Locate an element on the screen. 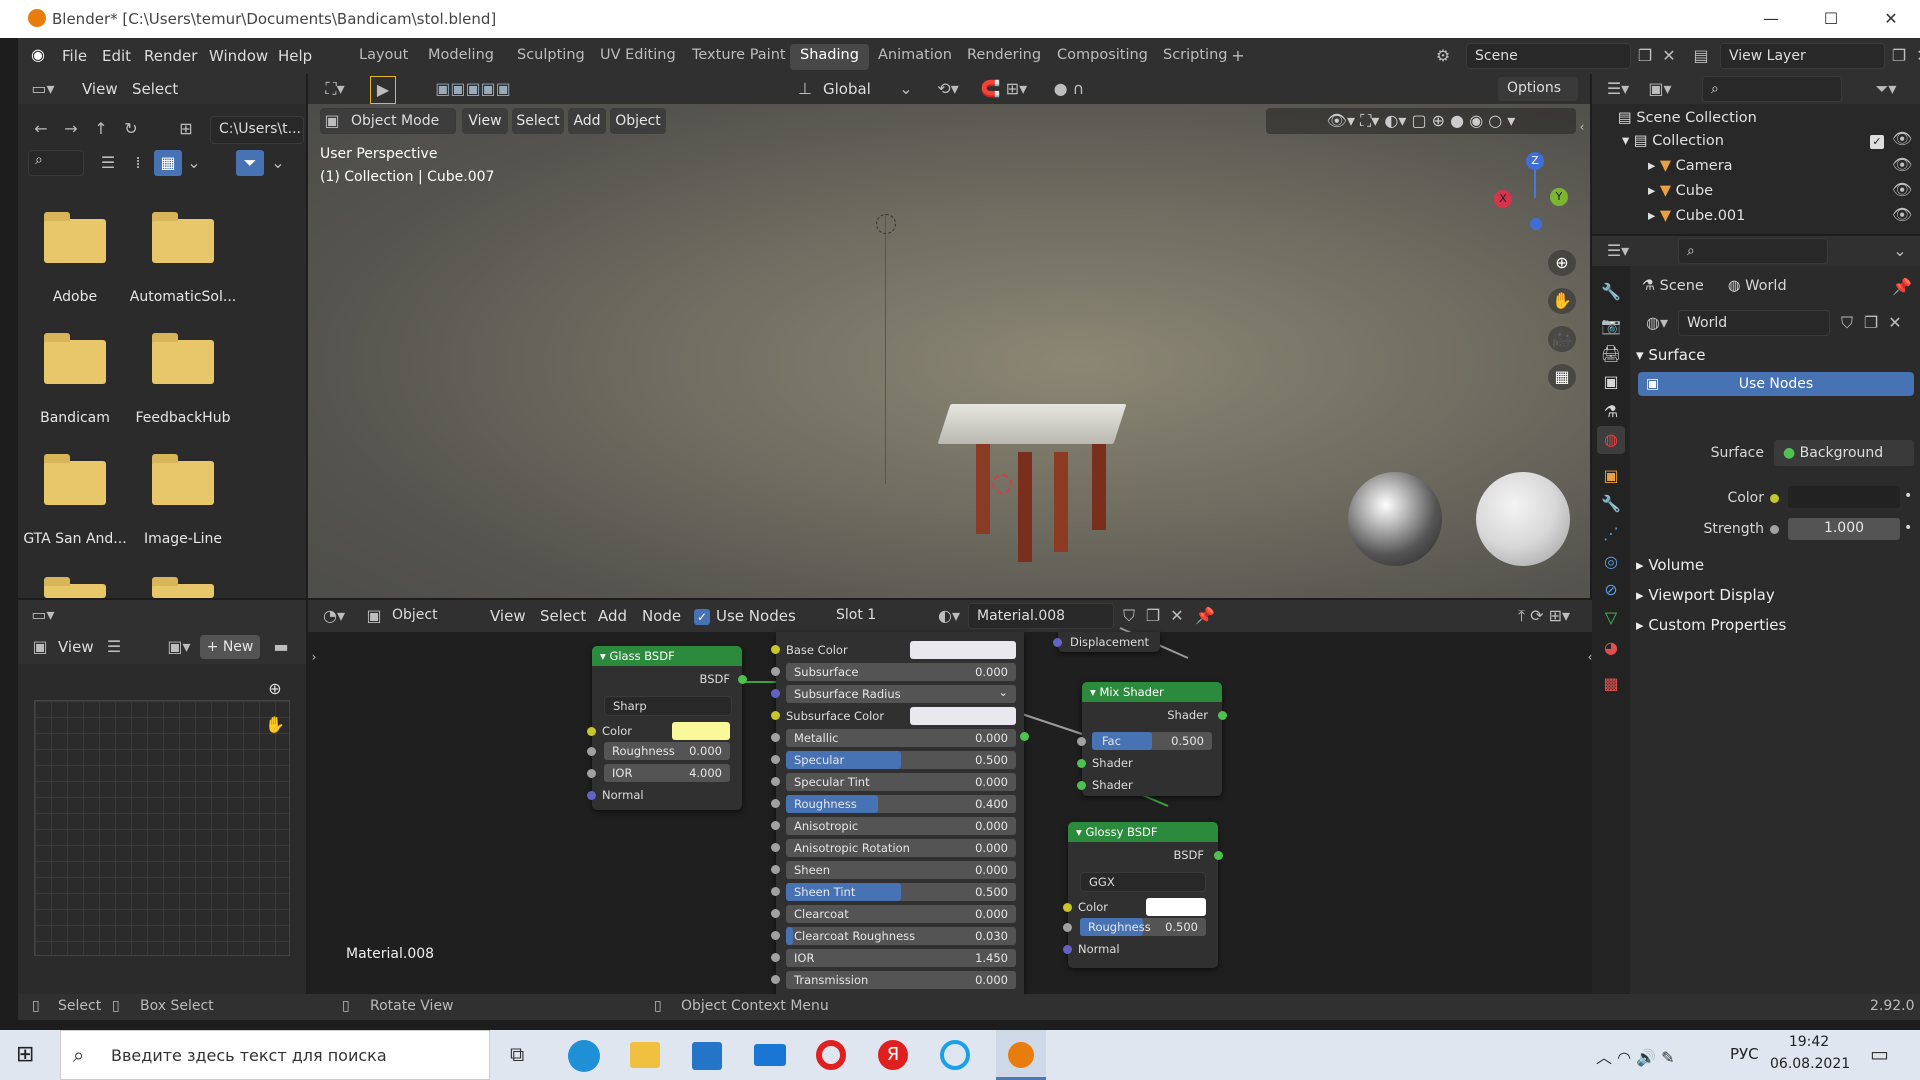 Image resolution: width=1920 pixels, height=1080 pixels. editor-type-icon: ▭▾ is located at coordinates (43, 89).